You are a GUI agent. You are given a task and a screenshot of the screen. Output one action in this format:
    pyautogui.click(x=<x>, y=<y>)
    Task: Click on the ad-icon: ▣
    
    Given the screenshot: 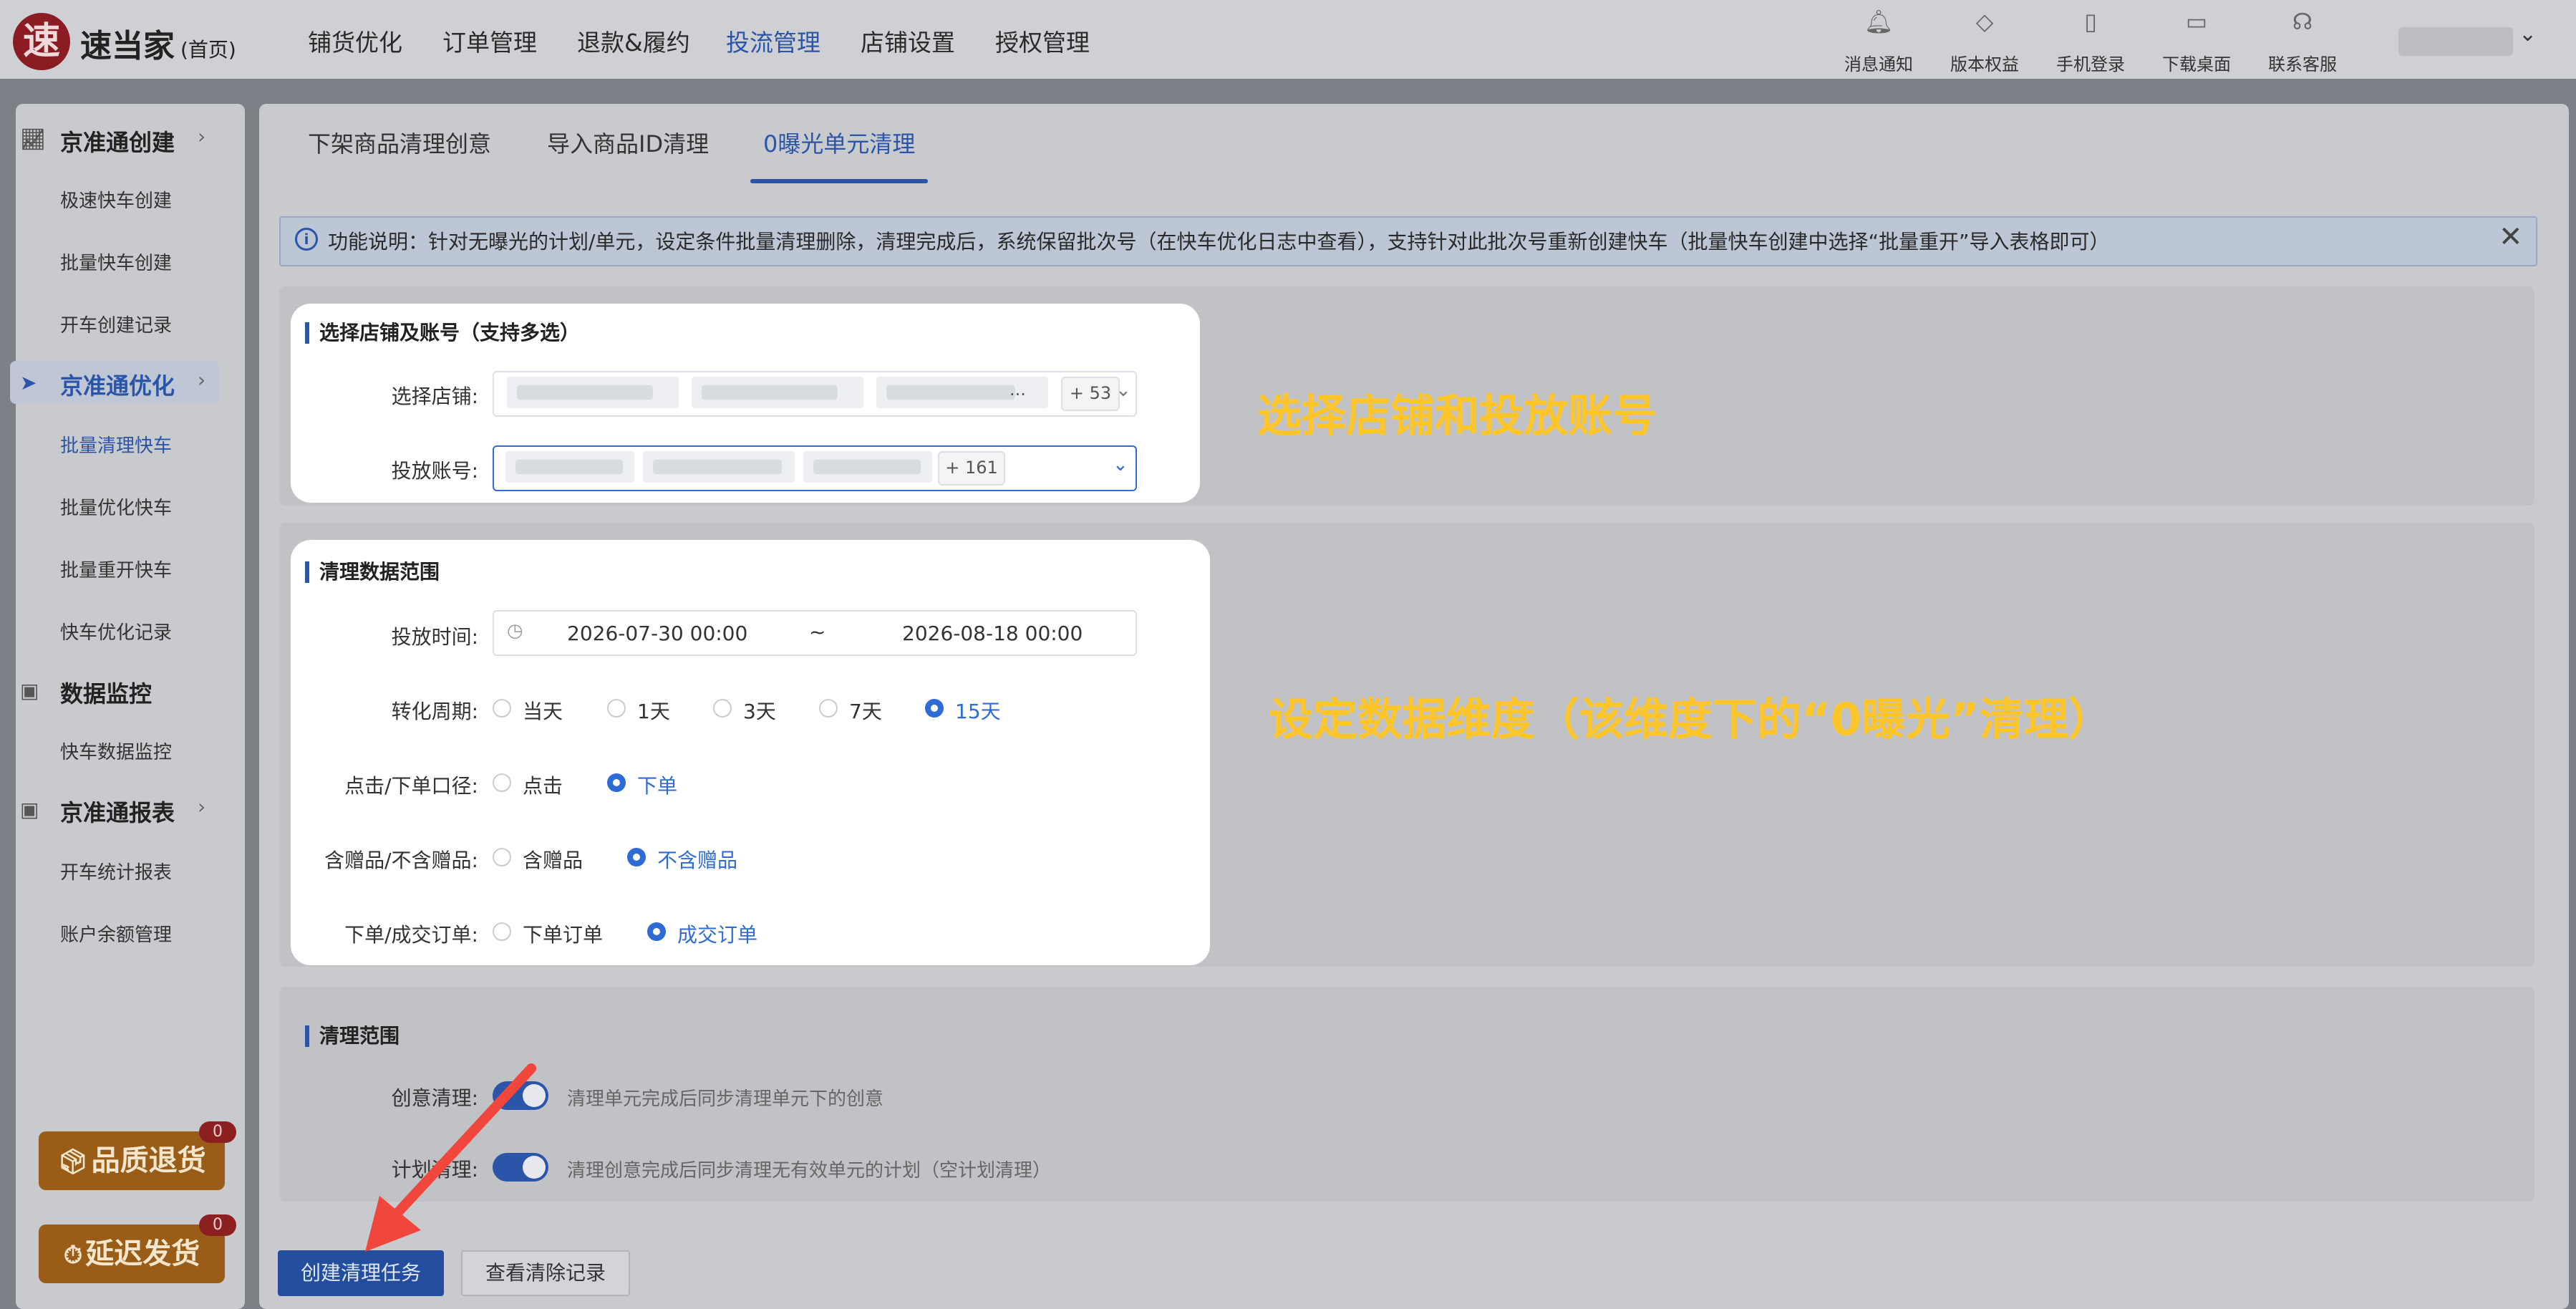 What is the action you would take?
    pyautogui.click(x=30, y=809)
    